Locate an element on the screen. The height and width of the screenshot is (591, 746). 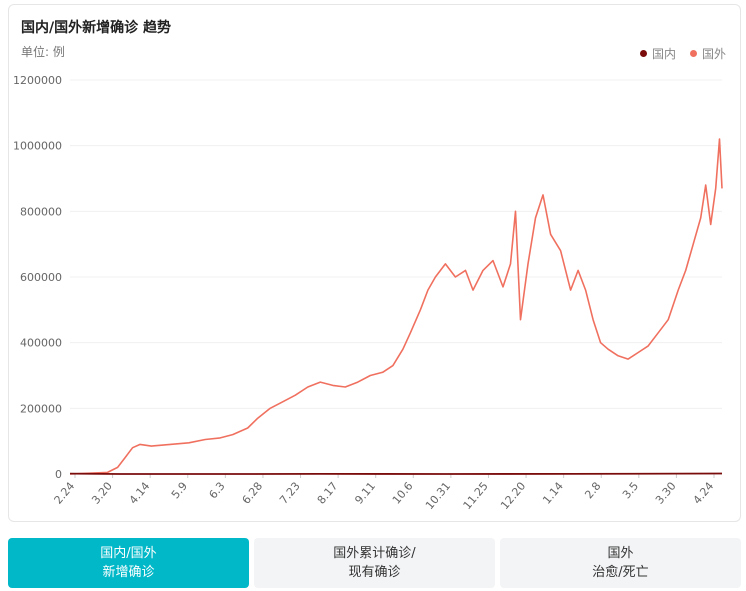
x-tick-label: 5.9 is located at coordinates (179, 491).